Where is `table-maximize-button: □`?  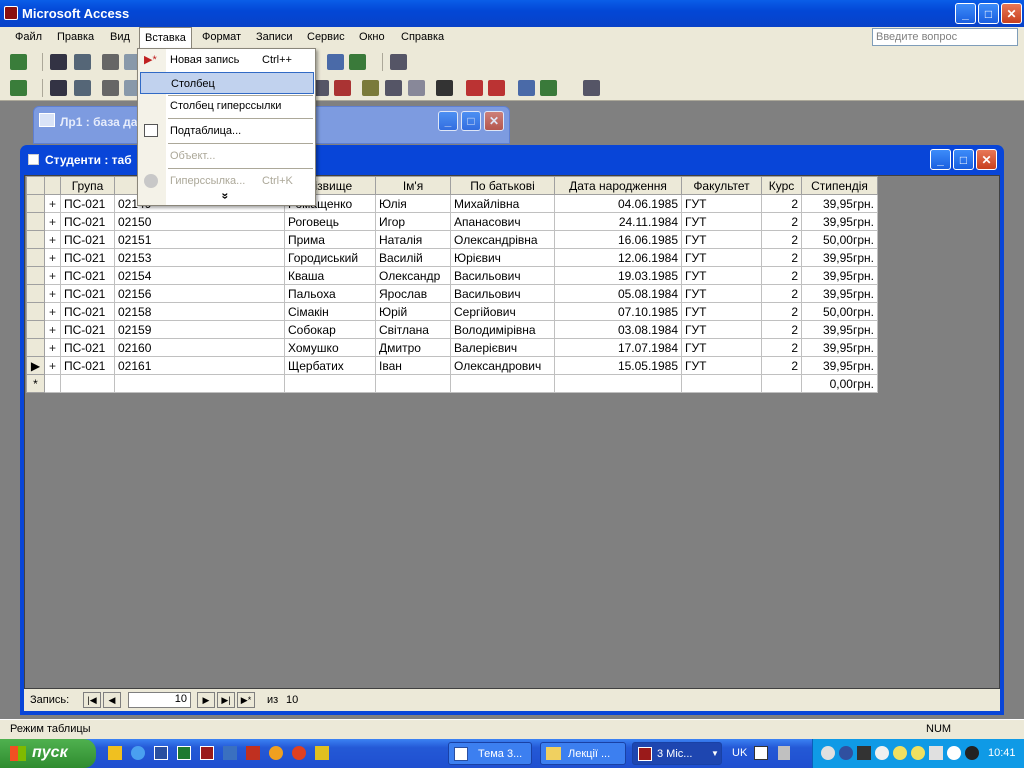
table-maximize-button: □ is located at coordinates (963, 159).